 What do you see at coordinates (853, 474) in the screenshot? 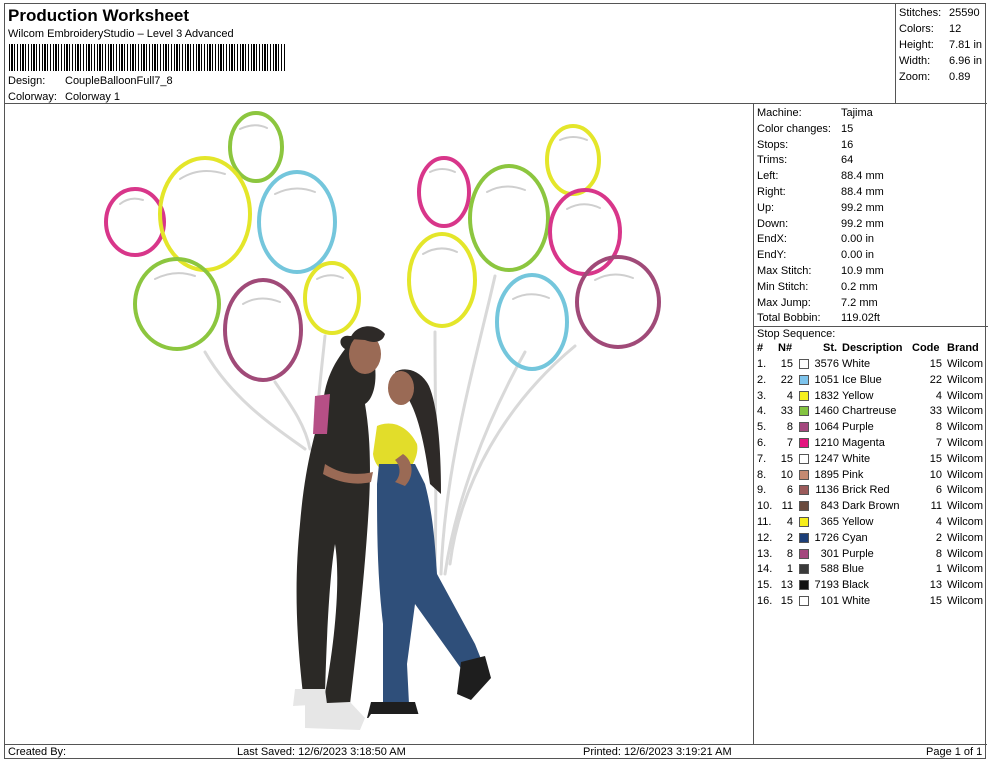
I see `row-description: Pink` at bounding box center [853, 474].